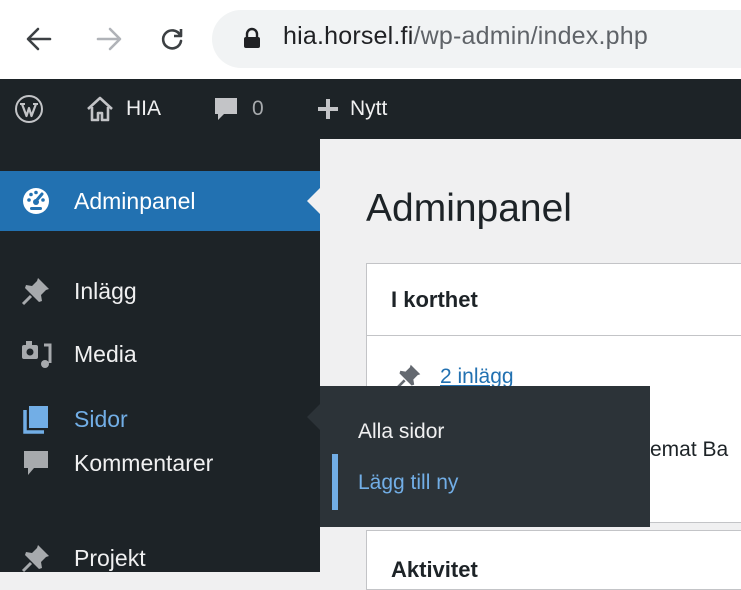  I want to click on lock-icon, so click(252, 37).